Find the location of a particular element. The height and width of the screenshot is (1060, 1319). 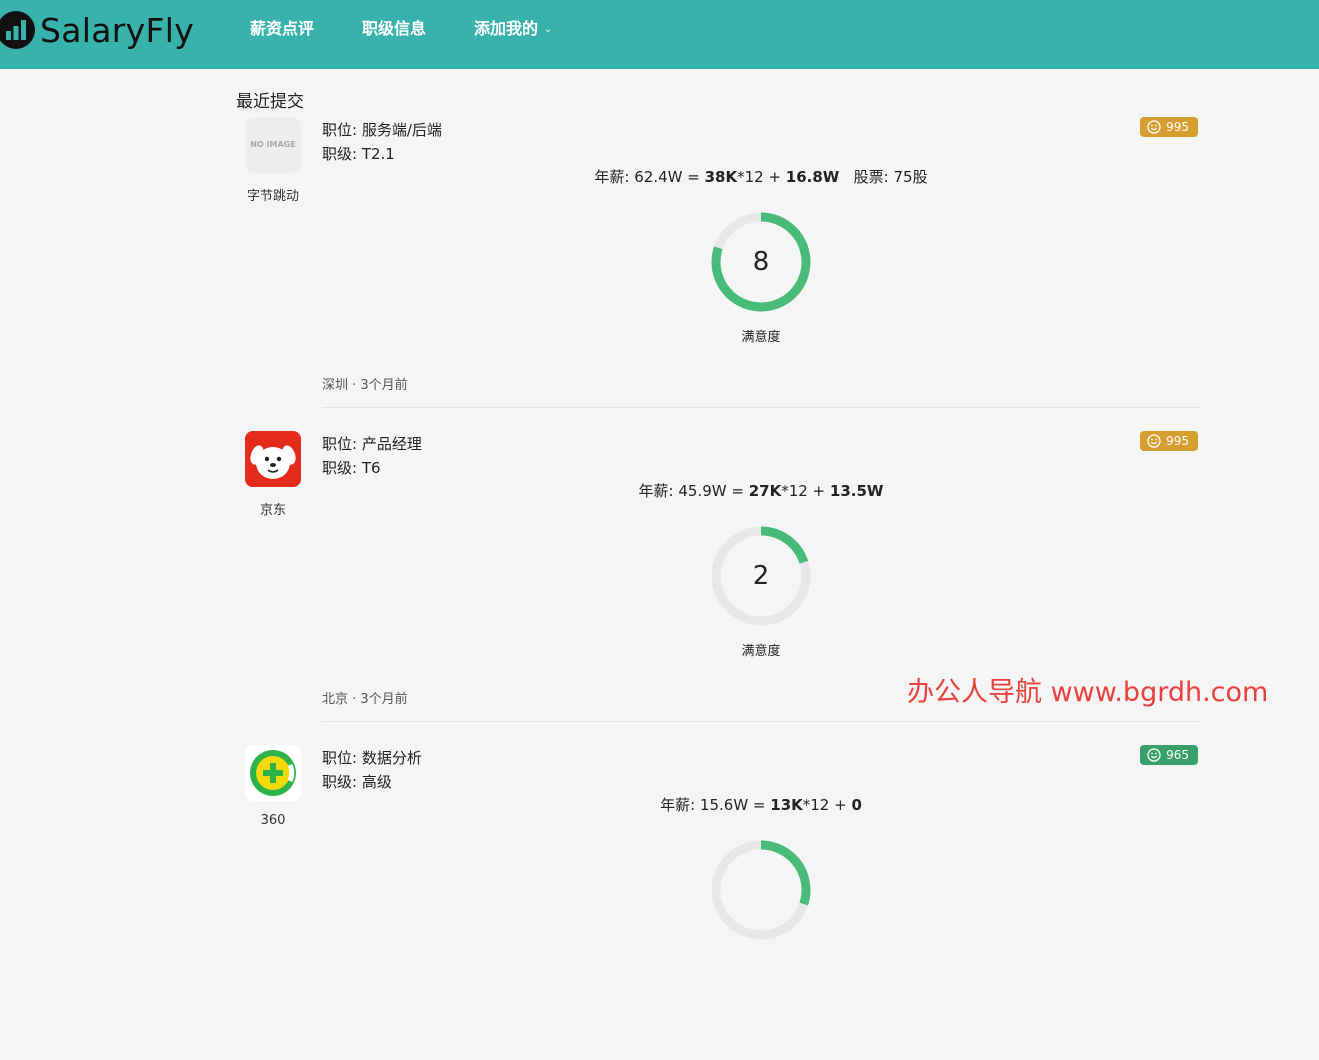

company-name: 京东 is located at coordinates (273, 508).